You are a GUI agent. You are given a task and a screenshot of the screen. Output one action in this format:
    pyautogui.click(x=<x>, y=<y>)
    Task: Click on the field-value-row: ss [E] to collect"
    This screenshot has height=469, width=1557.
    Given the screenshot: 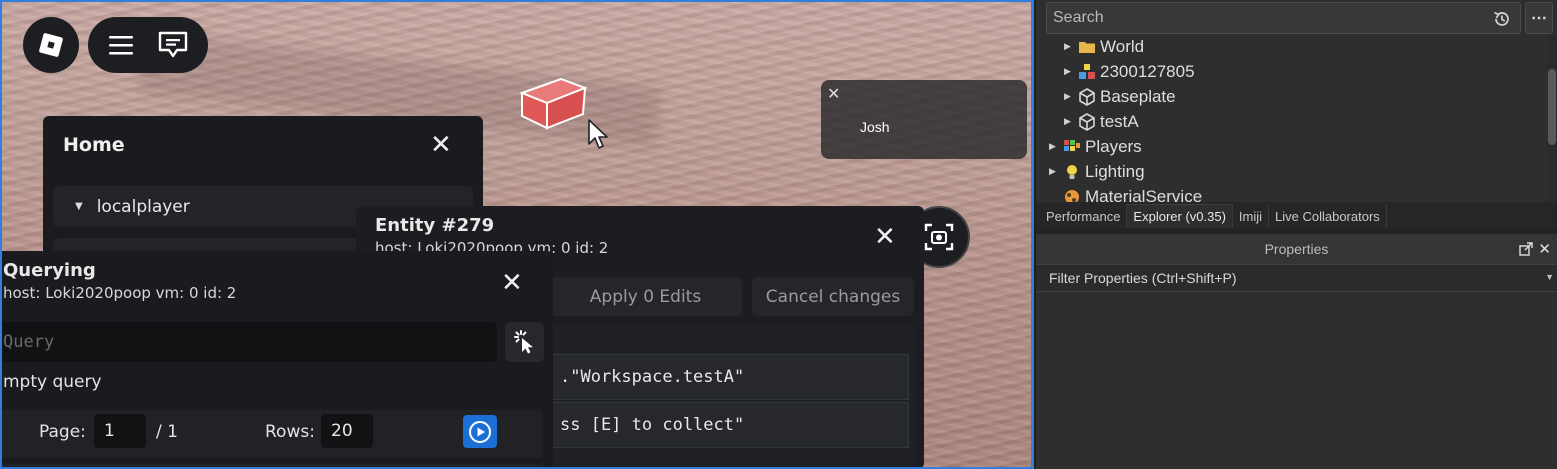 What is the action you would take?
    pyautogui.click(x=729, y=425)
    